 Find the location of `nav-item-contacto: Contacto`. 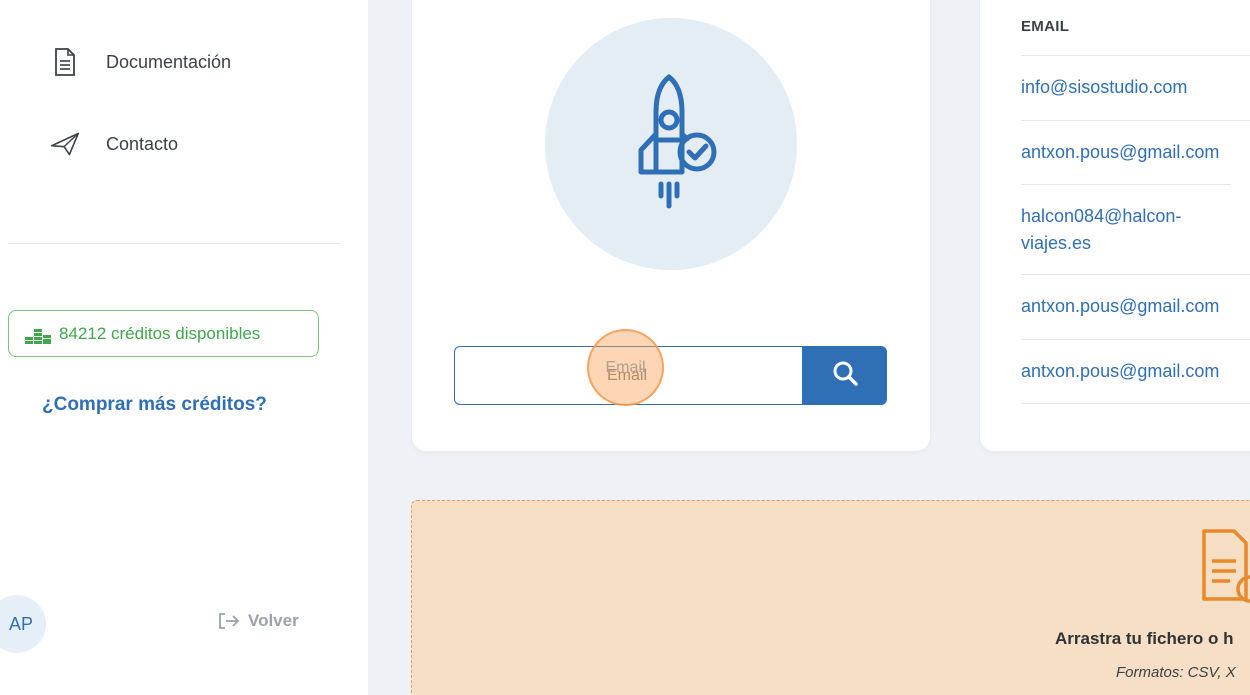

nav-item-contacto: Contacto is located at coordinates (114, 144).